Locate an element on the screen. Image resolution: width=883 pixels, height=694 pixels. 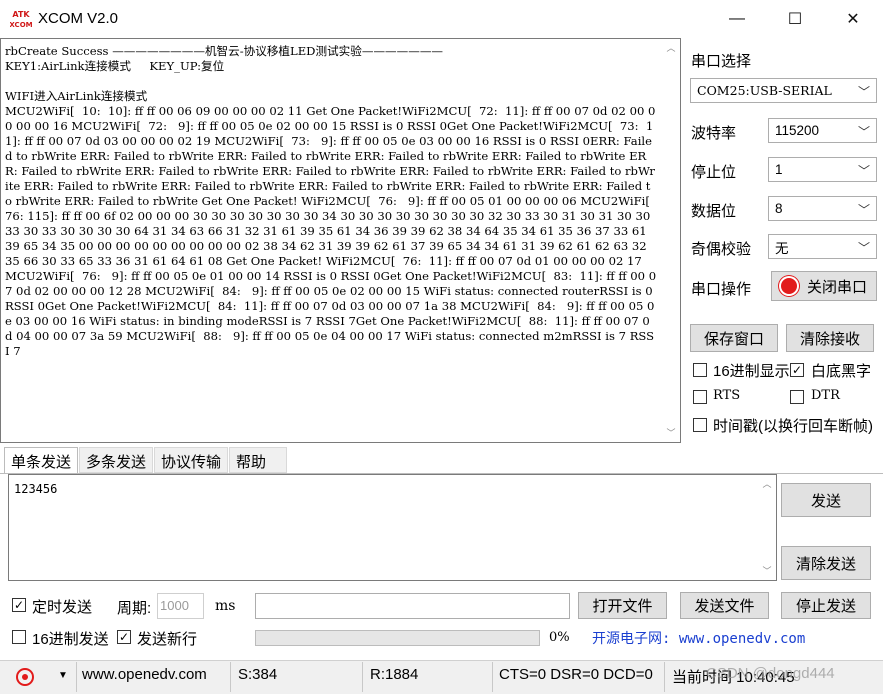
minimize-icon: — is located at coordinates (737, 18).